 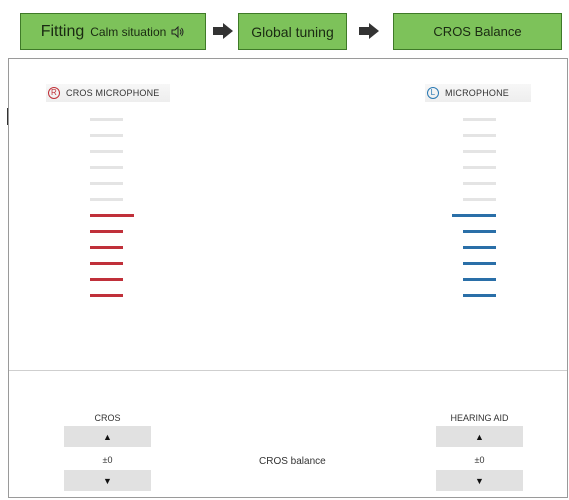 I want to click on workflow-step-global-tuning: Global tuning, so click(x=292, y=31).